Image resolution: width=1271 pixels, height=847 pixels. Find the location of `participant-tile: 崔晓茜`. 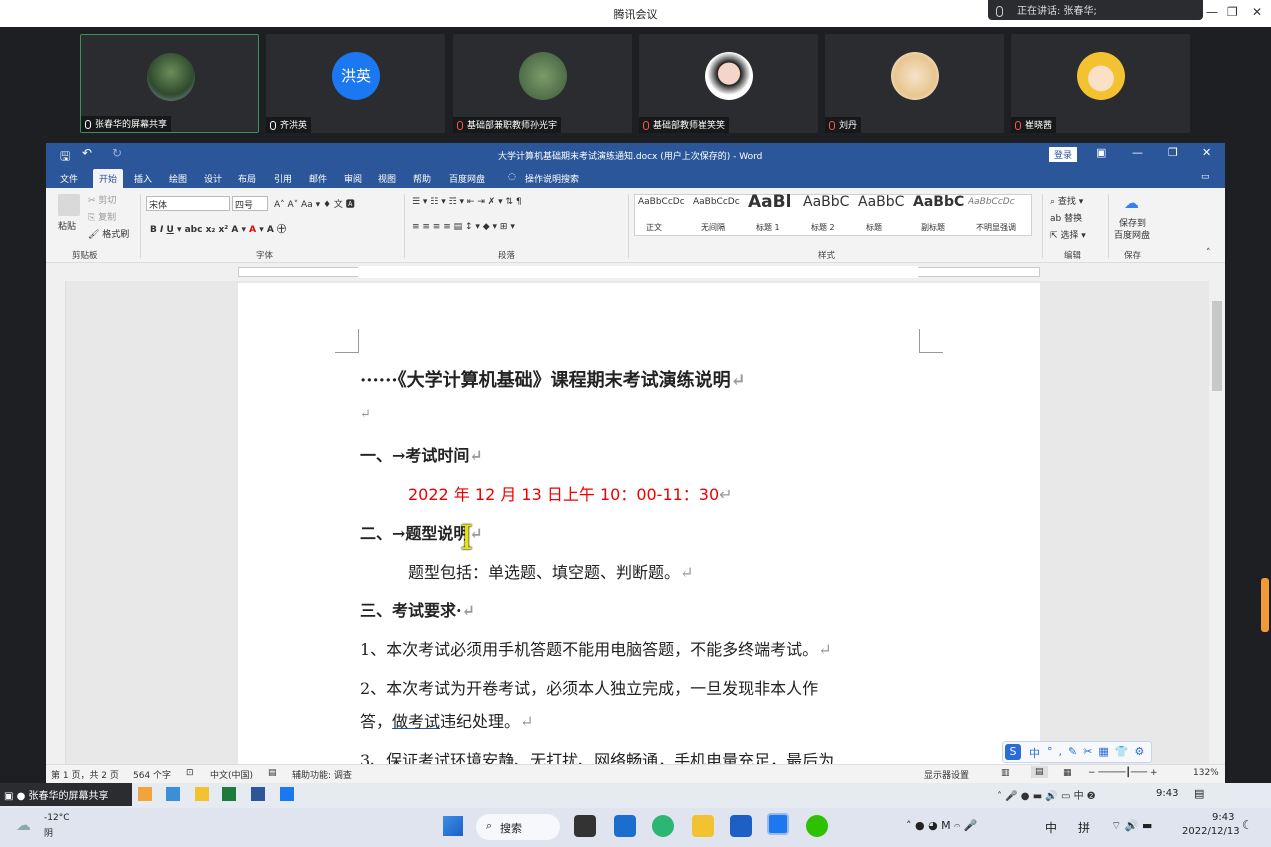

participant-tile: 崔晓茜 is located at coordinates (1100, 83).